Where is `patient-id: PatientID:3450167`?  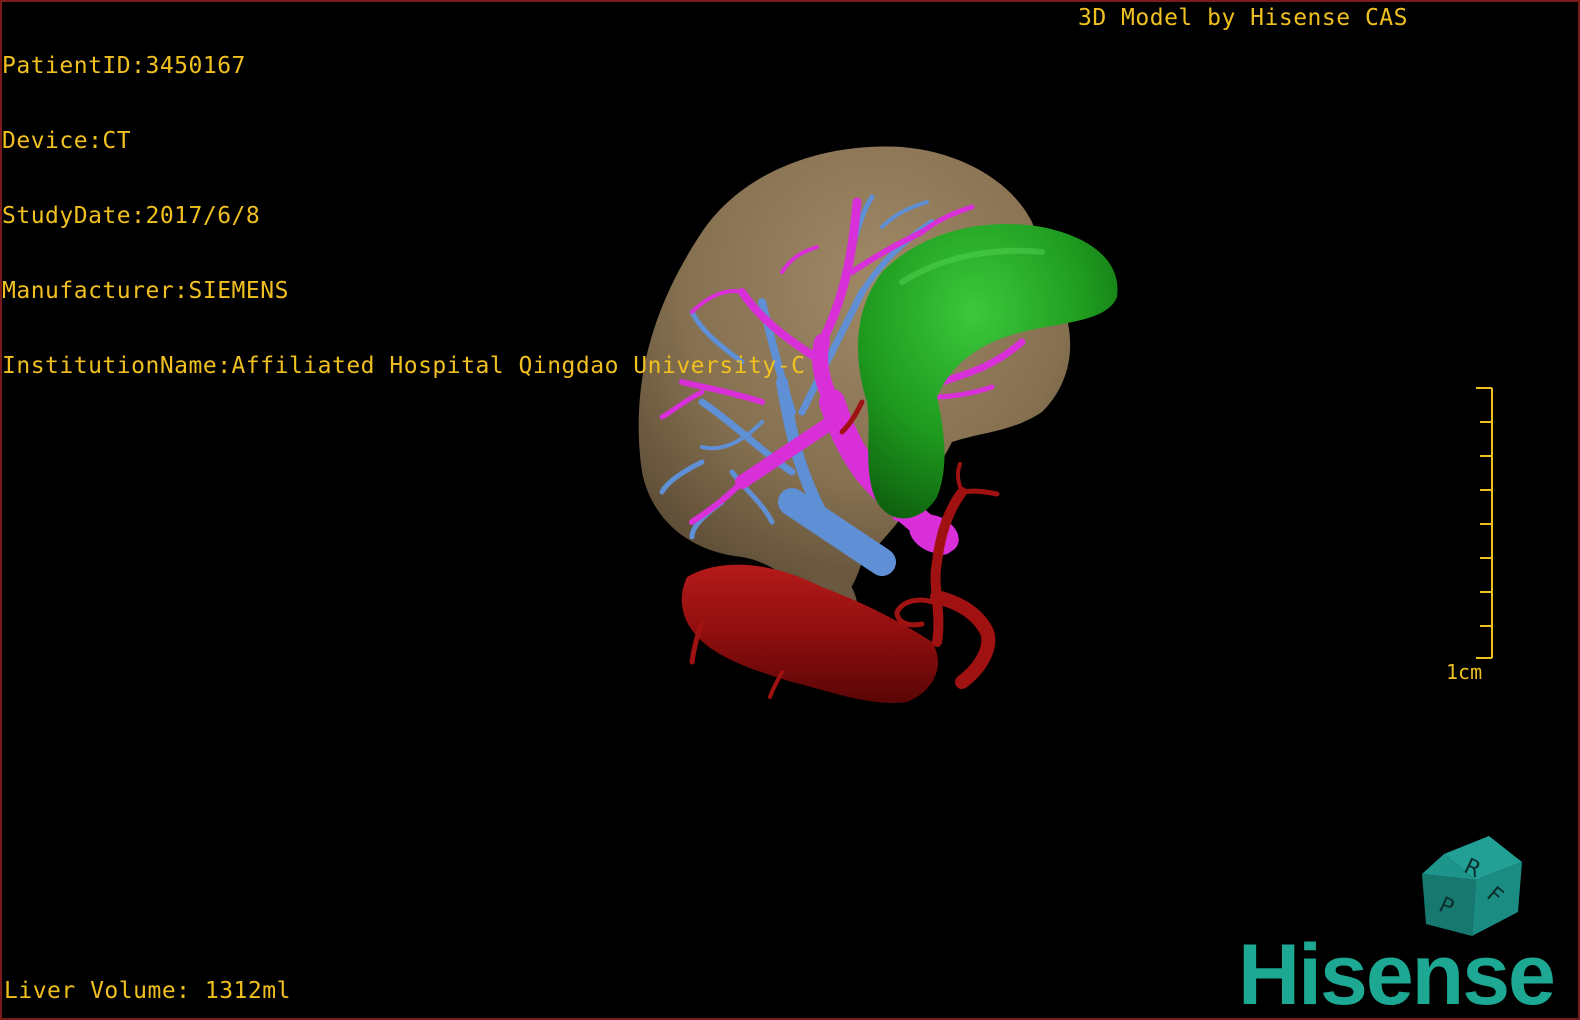 patient-id: PatientID:3450167 is located at coordinates (124, 66).